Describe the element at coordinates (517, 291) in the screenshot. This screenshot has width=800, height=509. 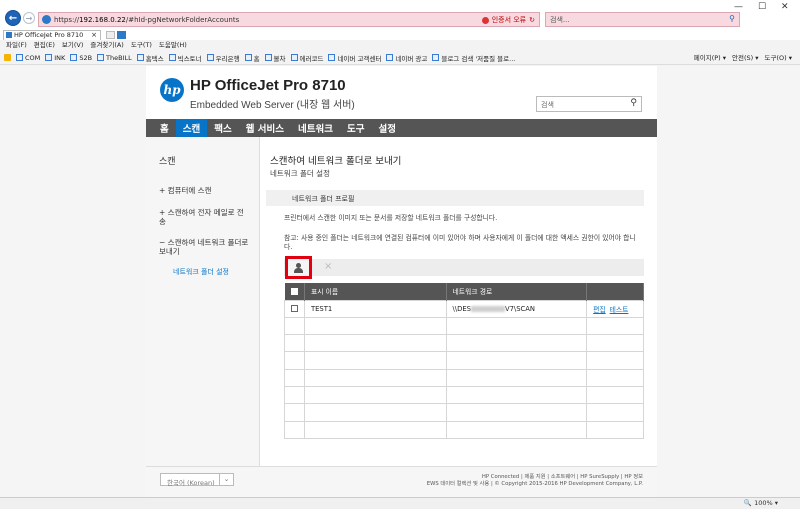
I see `col-network-path: 네트워크 경로` at that location.